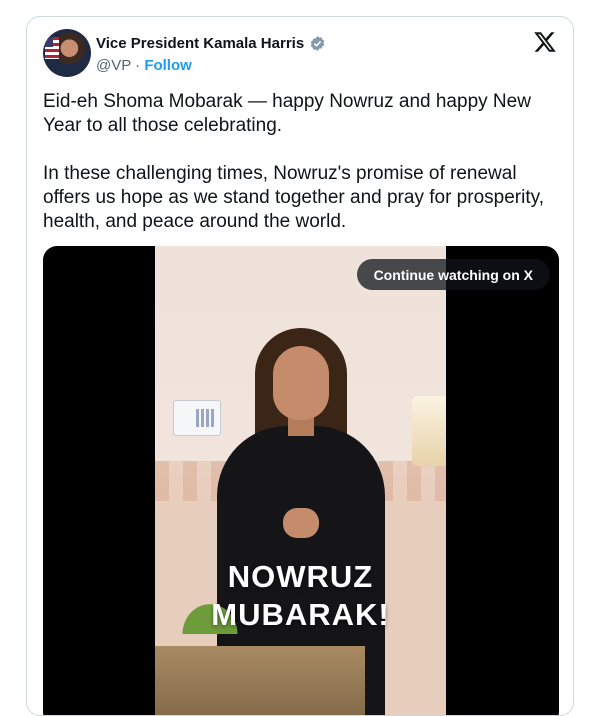  Describe the element at coordinates (168, 65) in the screenshot. I see `follow-button: Follow` at that location.